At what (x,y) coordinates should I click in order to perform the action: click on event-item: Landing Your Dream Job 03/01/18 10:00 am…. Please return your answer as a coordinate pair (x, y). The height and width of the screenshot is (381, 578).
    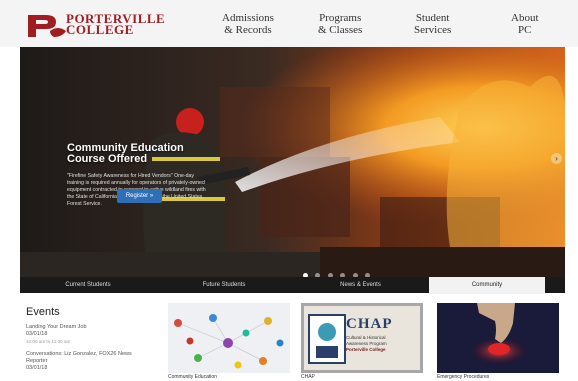
    Looking at the image, I should click on (88, 334).